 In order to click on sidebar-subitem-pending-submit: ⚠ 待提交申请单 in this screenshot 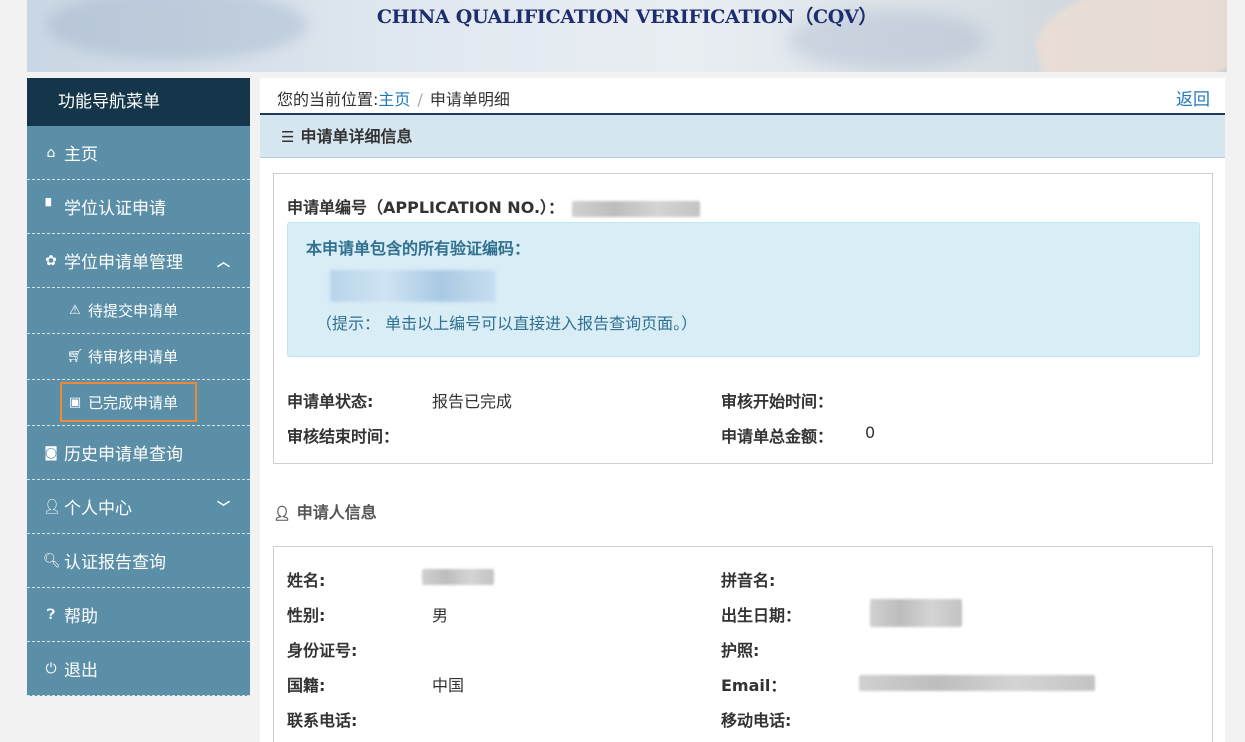, I will do `click(138, 311)`.